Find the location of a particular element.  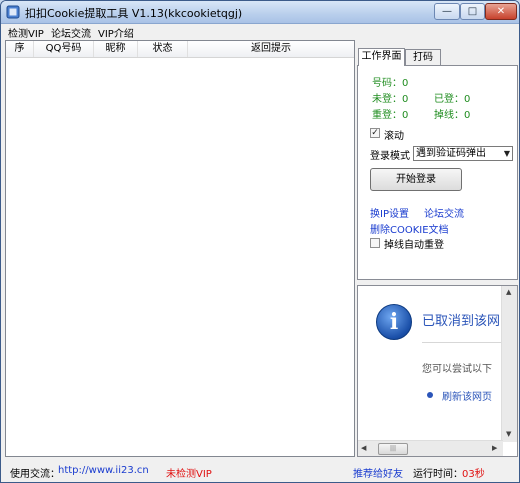

maximize-icon: □ is located at coordinates (472, 11).